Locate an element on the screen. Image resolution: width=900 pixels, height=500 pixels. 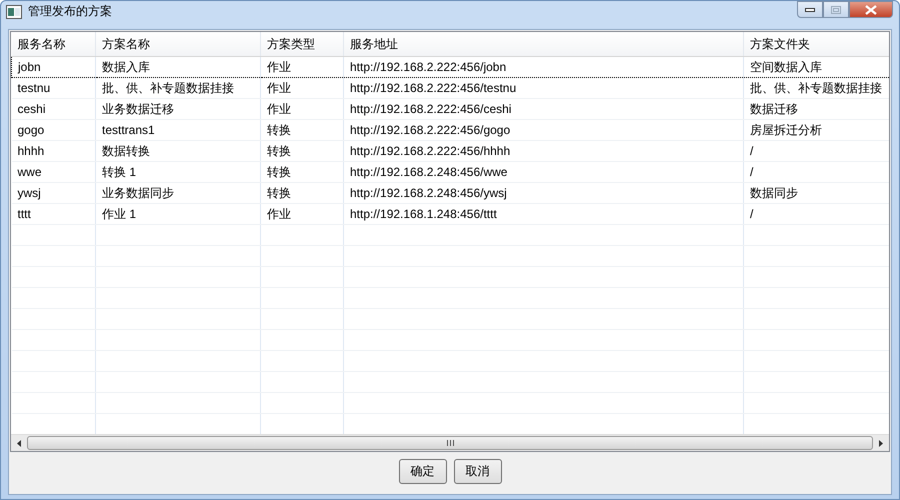
table-cell: wwe is located at coordinates (30, 172).